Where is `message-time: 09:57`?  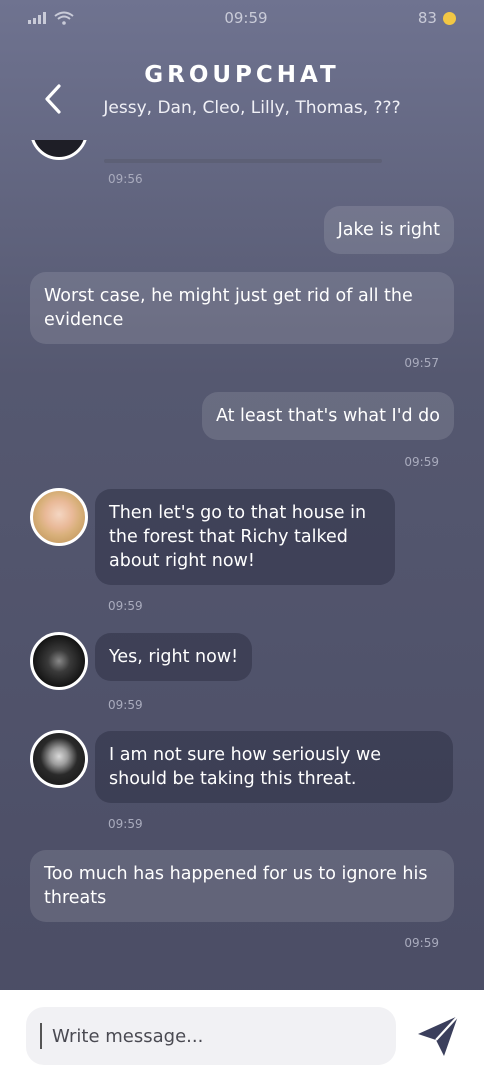 message-time: 09:57 is located at coordinates (421, 363).